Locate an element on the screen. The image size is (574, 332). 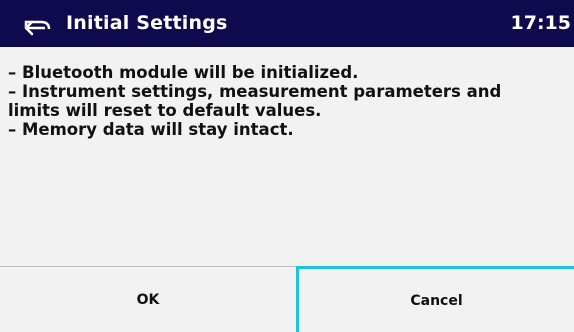
ok-button: OK is located at coordinates (148, 299).